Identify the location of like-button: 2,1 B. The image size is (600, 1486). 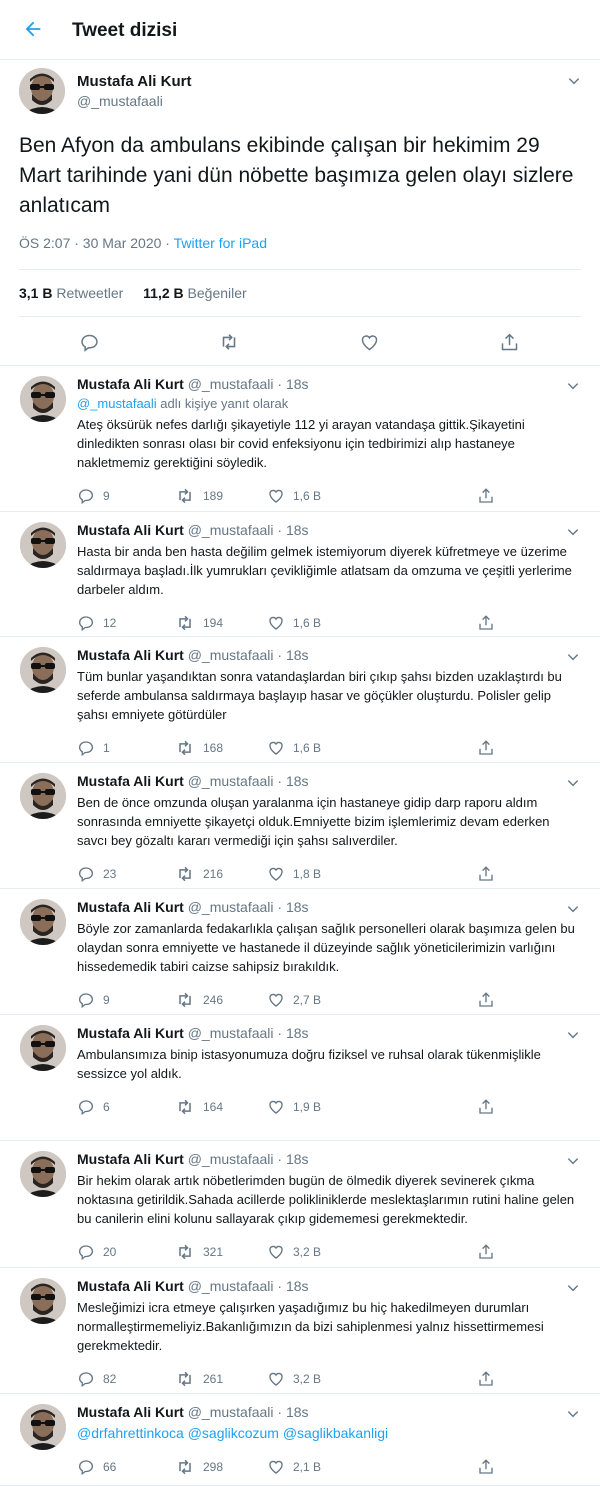
(294, 1467).